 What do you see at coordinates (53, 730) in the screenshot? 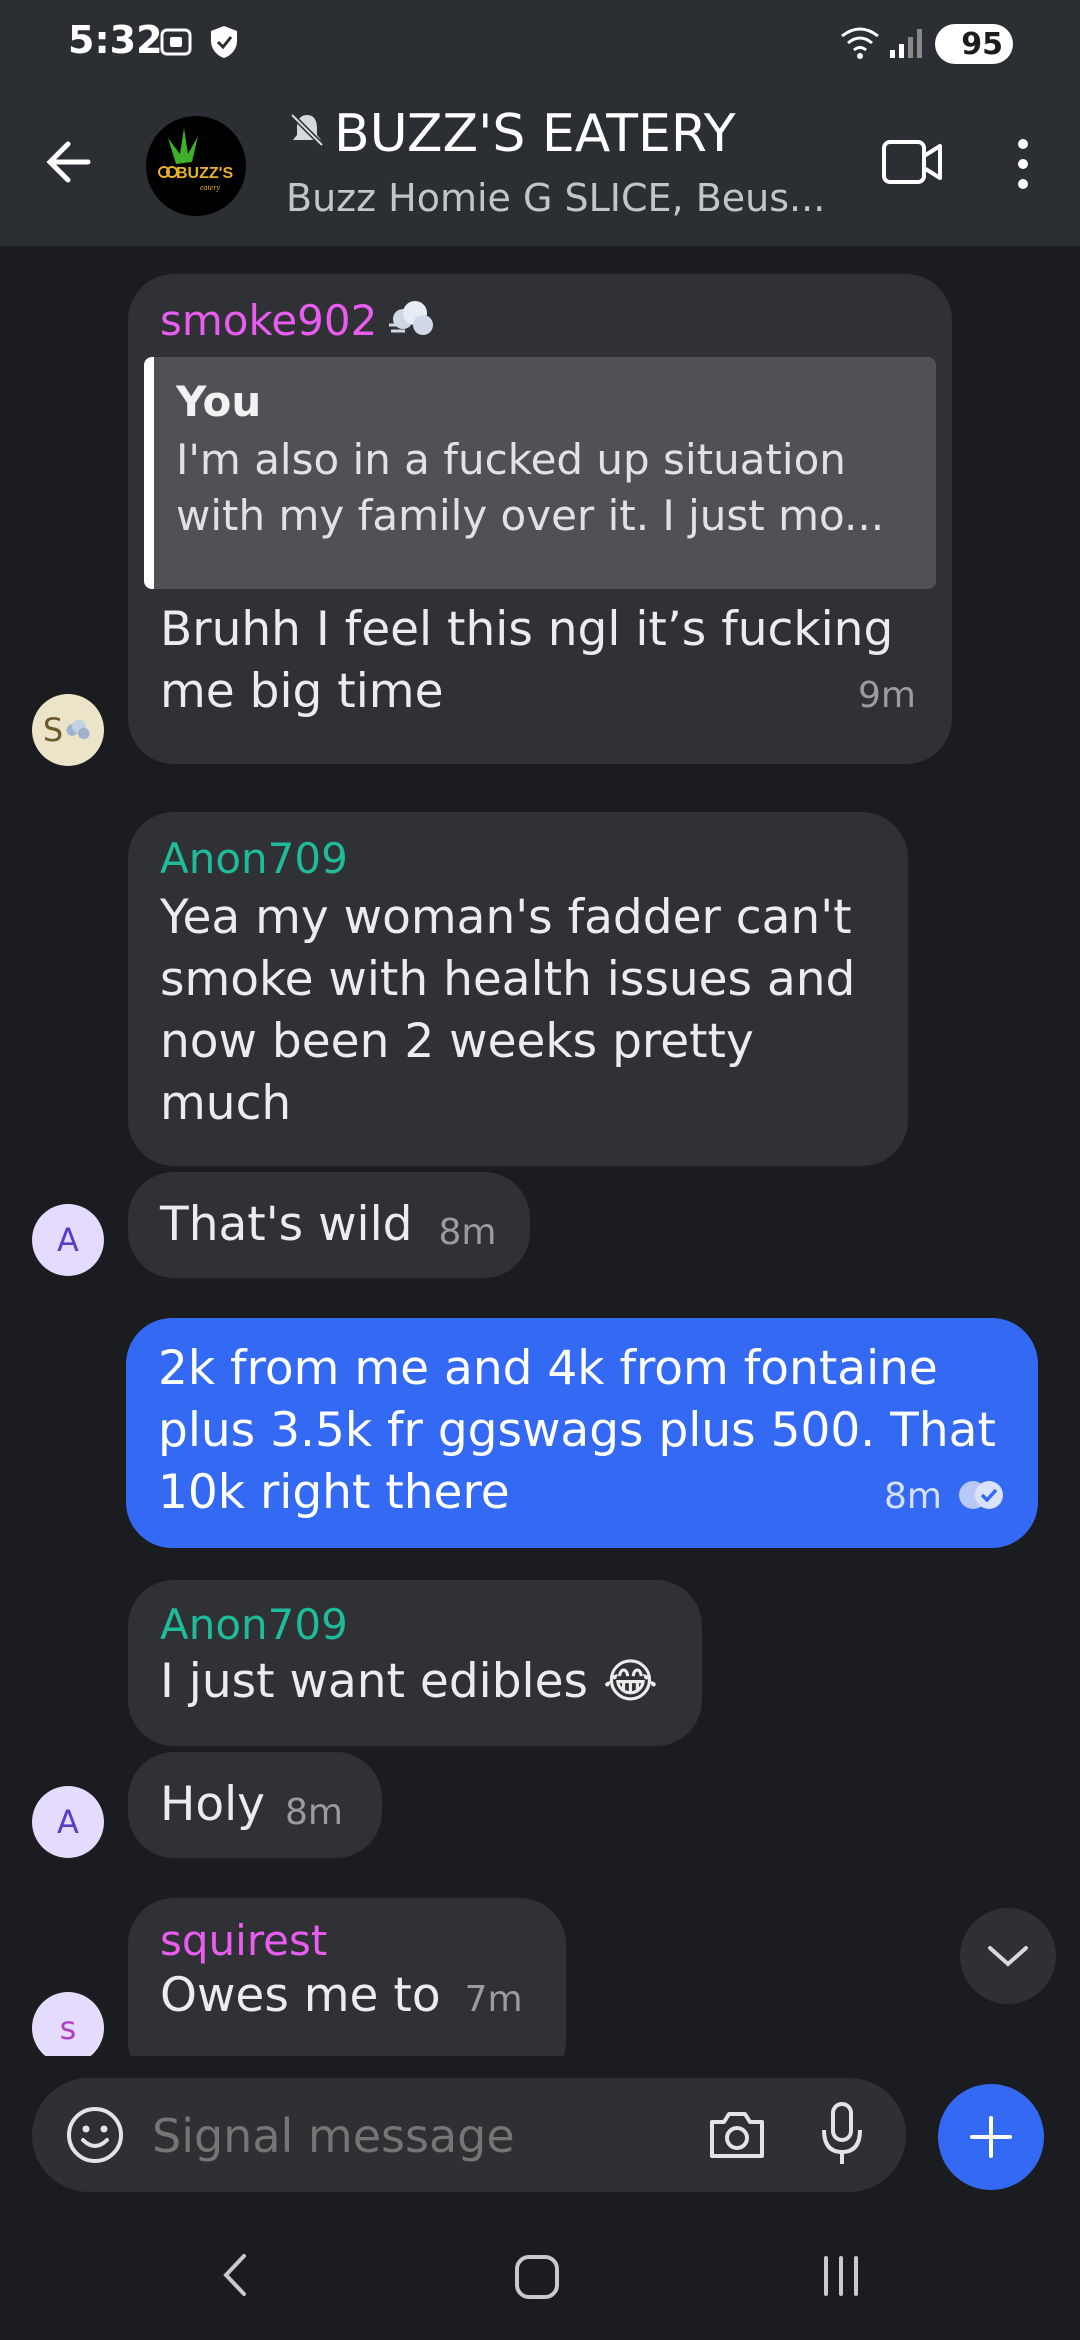
I see `avatar-initial: S` at bounding box center [53, 730].